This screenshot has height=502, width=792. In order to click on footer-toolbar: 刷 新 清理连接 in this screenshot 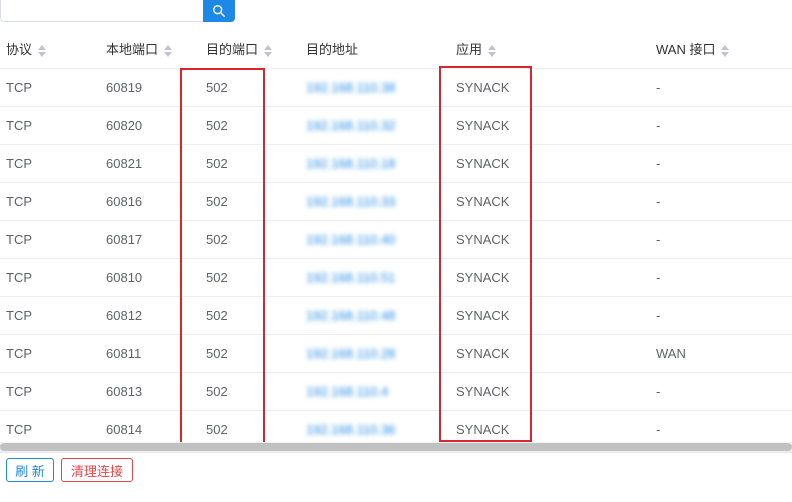, I will do `click(396, 477)`.